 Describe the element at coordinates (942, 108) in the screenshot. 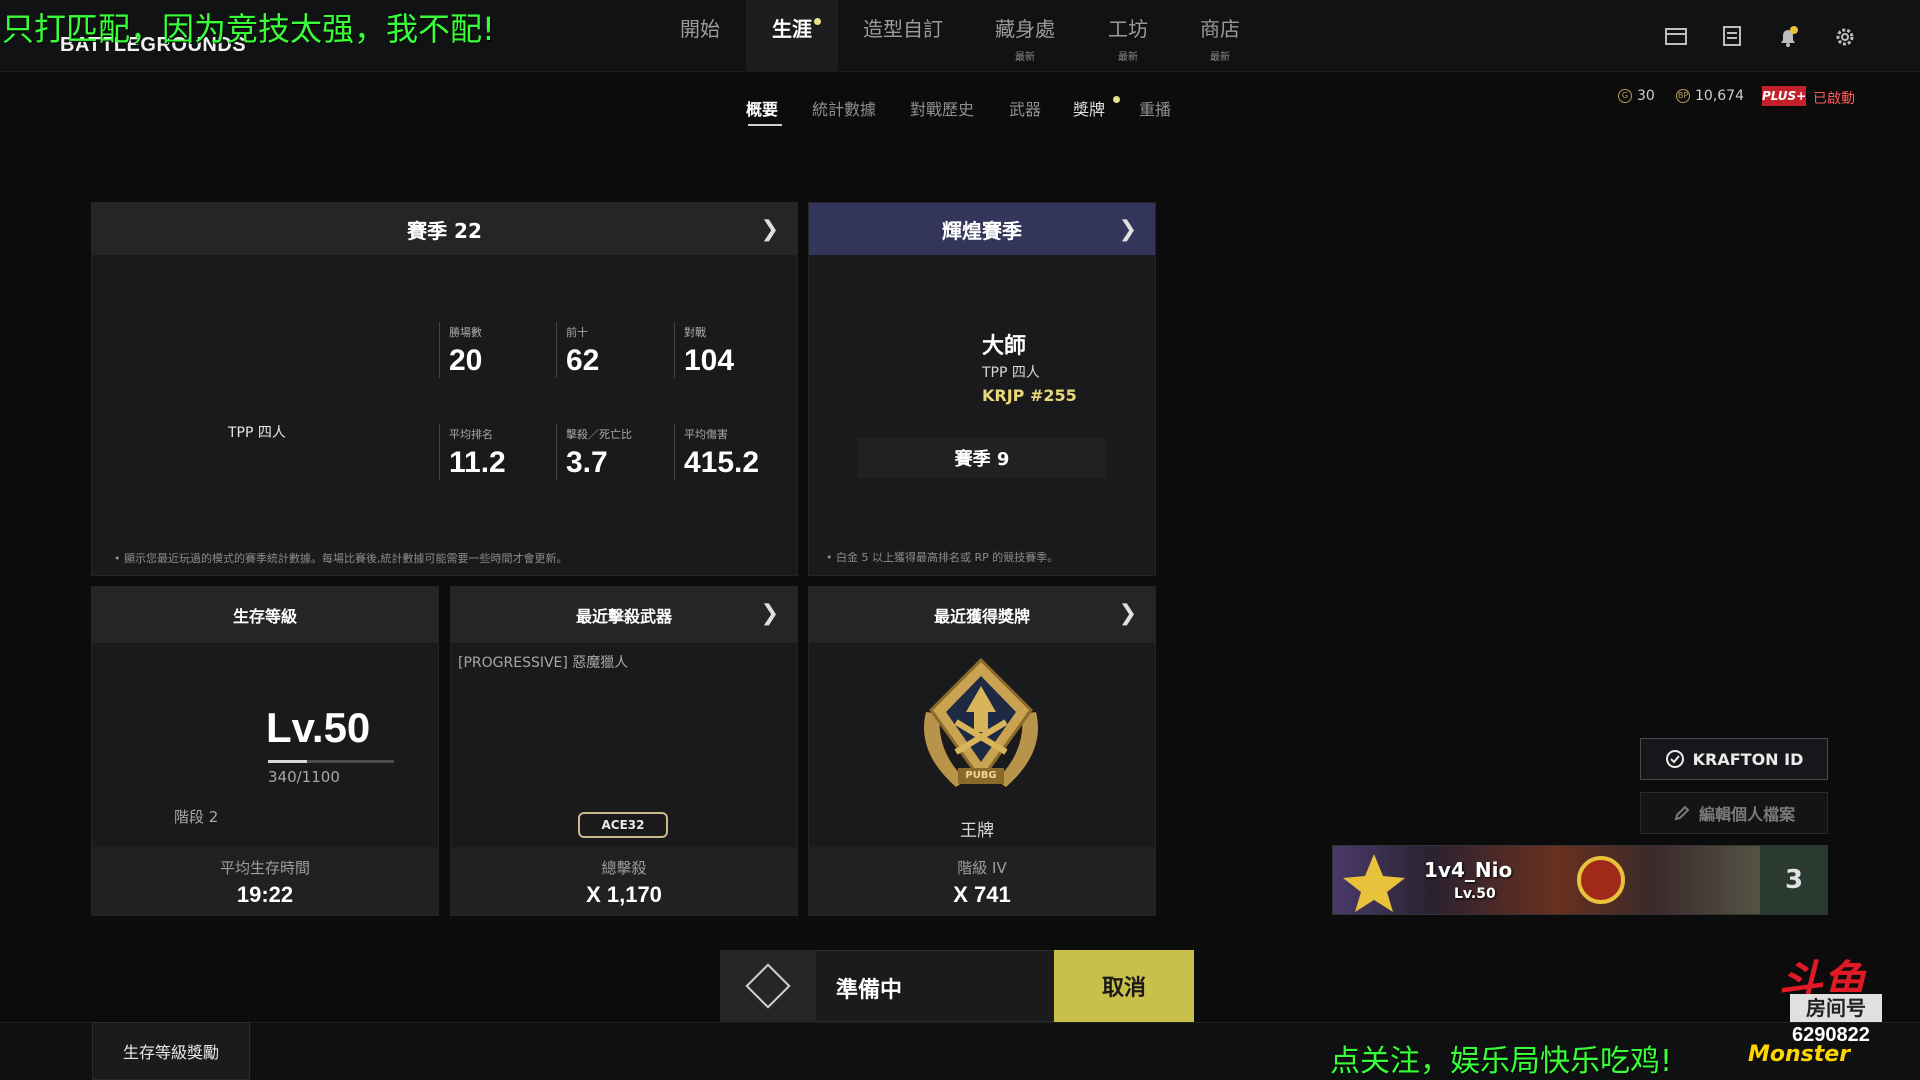

I see `subtab-match-history: 對戰歷史` at that location.